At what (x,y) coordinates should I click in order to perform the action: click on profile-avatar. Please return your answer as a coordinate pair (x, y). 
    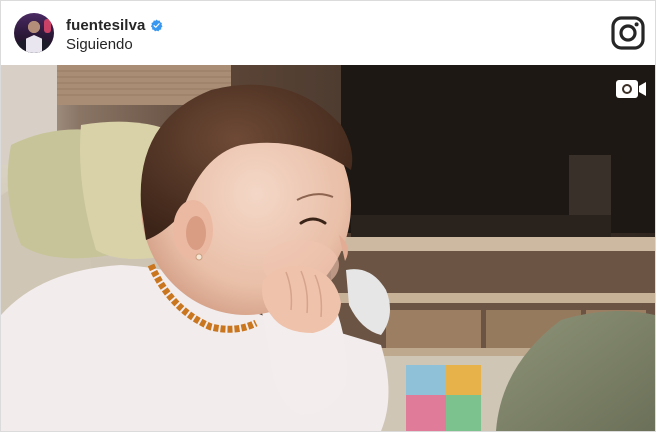
    Looking at the image, I should click on (34, 33).